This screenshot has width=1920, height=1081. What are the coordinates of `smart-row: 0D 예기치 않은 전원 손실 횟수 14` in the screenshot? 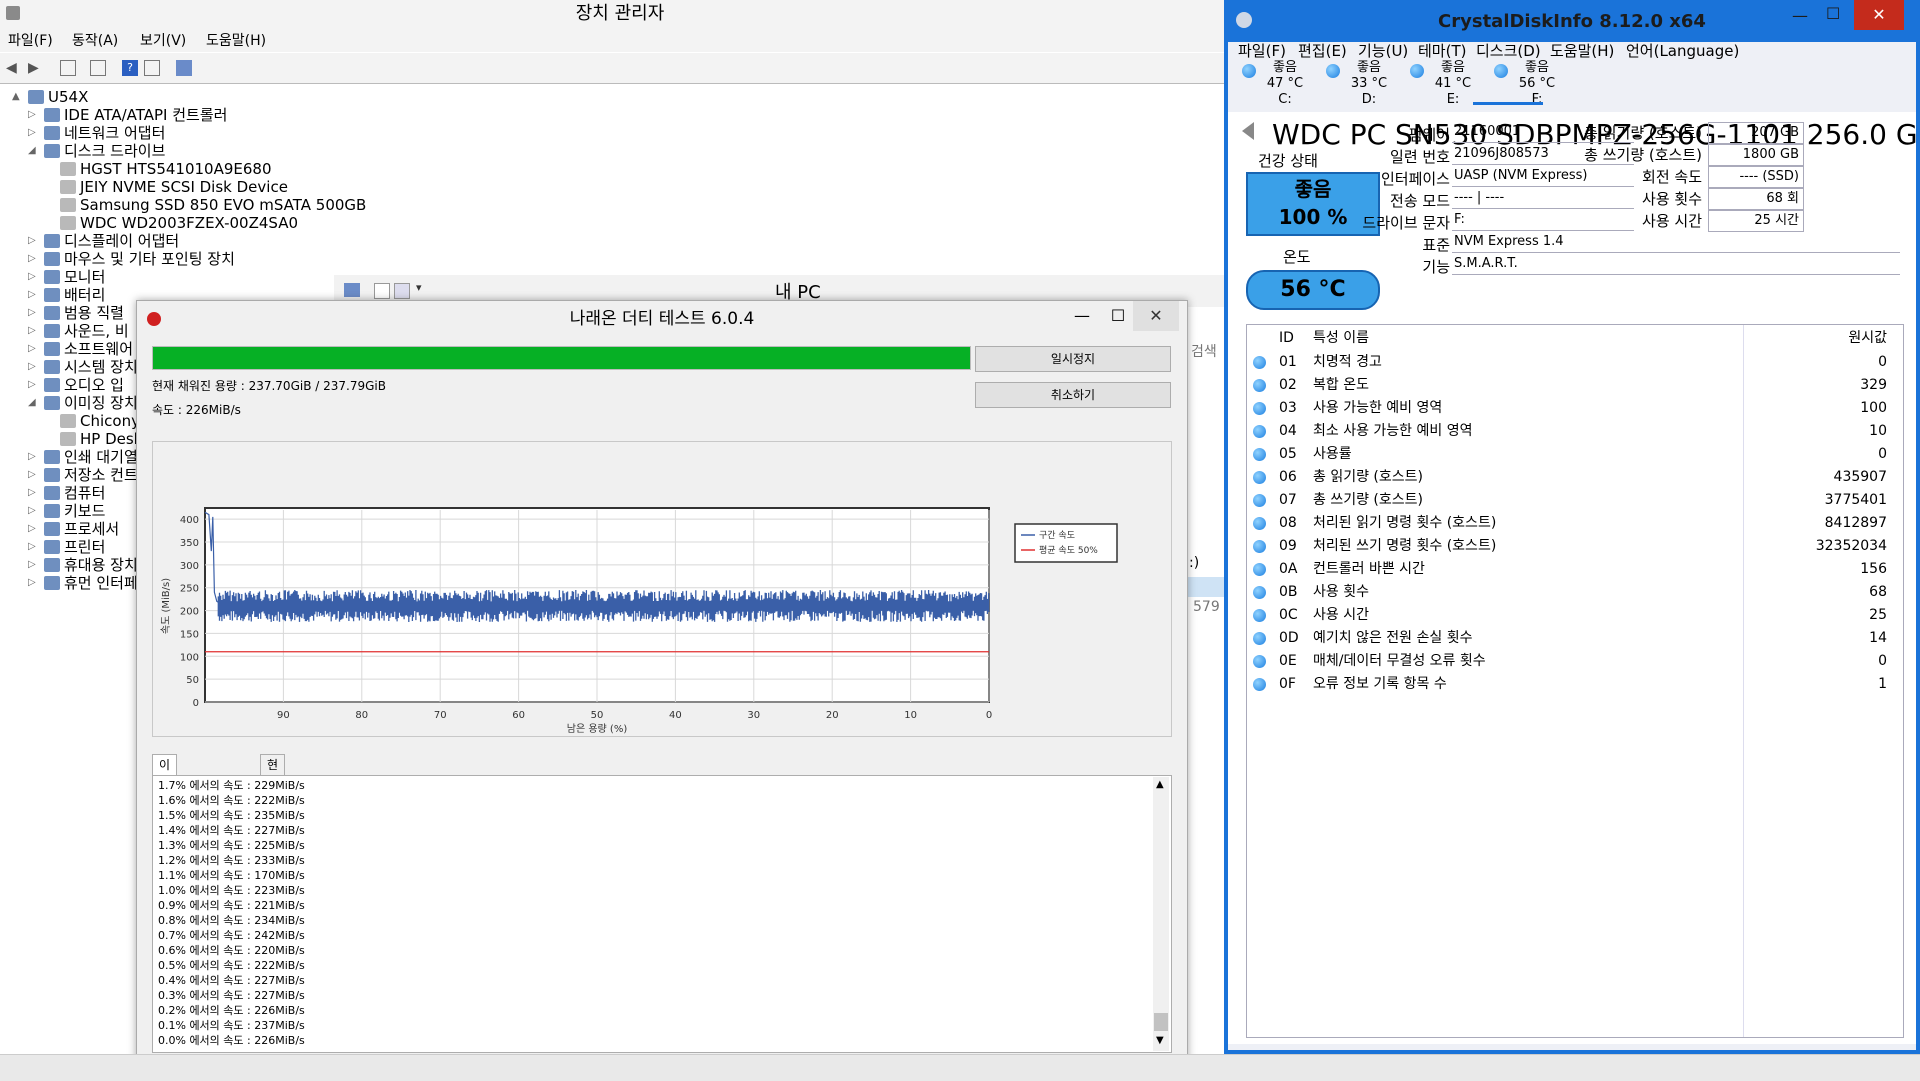 It's located at (1575, 638).